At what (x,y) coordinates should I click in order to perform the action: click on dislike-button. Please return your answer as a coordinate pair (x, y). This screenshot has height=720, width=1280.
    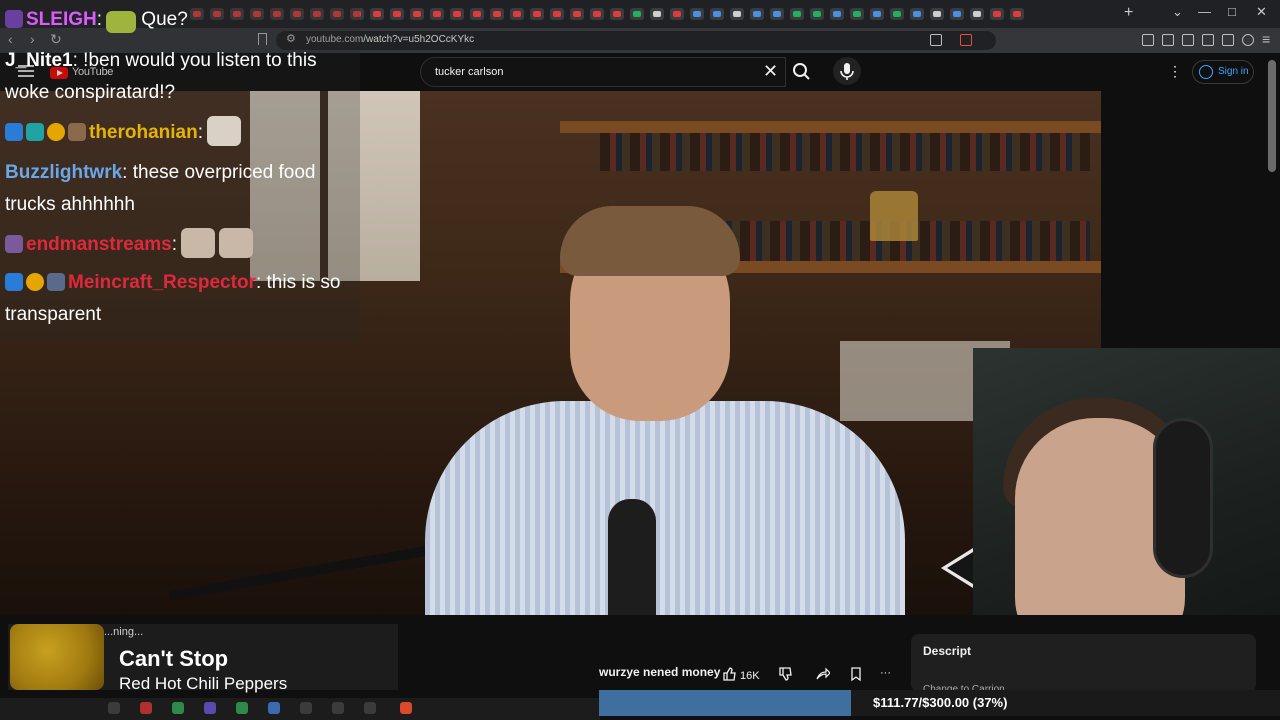
    Looking at the image, I should click on (785, 676).